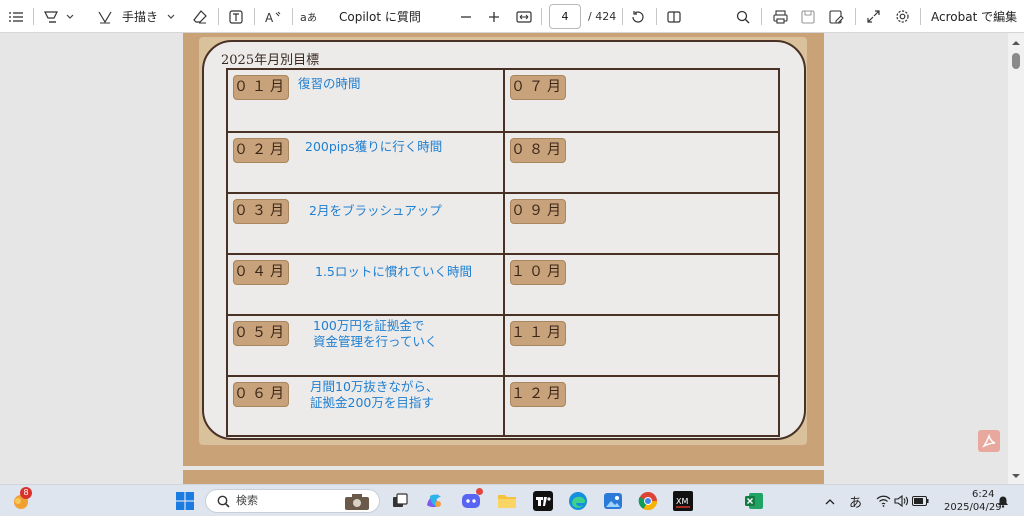  I want to click on month-cell-01: ０１月 復習の時間, so click(365, 100).